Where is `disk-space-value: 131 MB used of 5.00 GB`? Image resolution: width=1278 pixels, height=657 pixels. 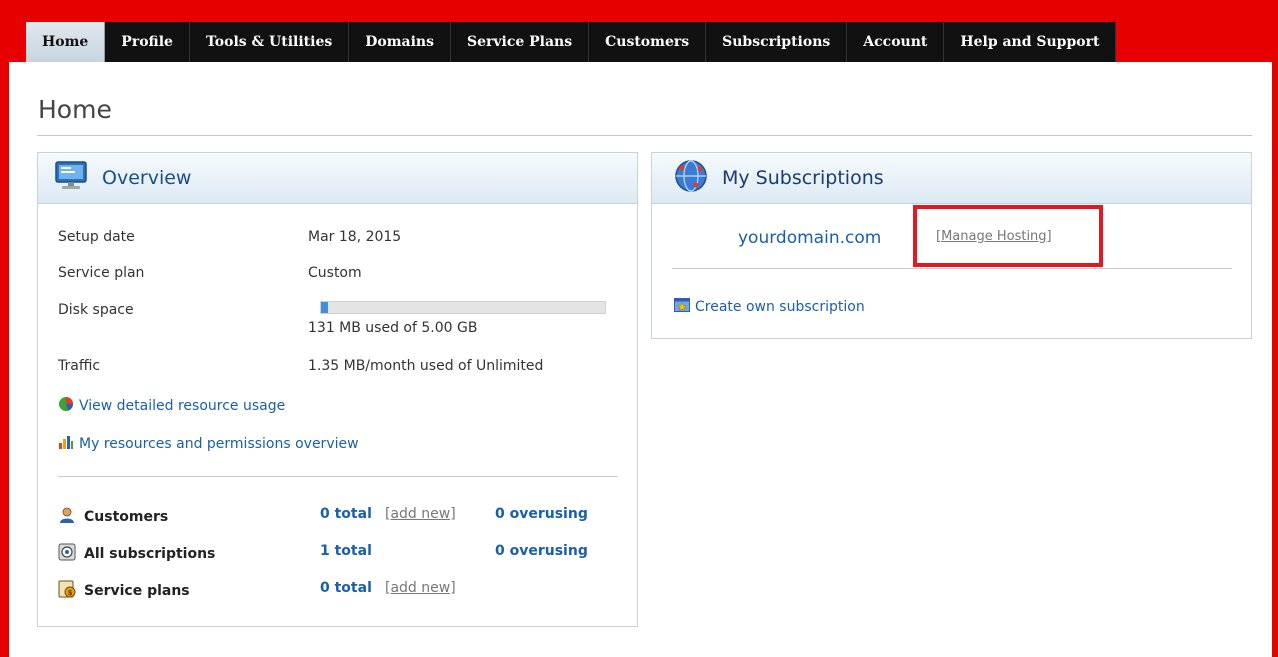 disk-space-value: 131 MB used of 5.00 GB is located at coordinates (393, 328).